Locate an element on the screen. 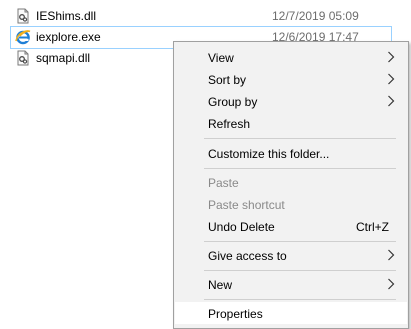  menu-item-label: Sort by is located at coordinates (227, 80).